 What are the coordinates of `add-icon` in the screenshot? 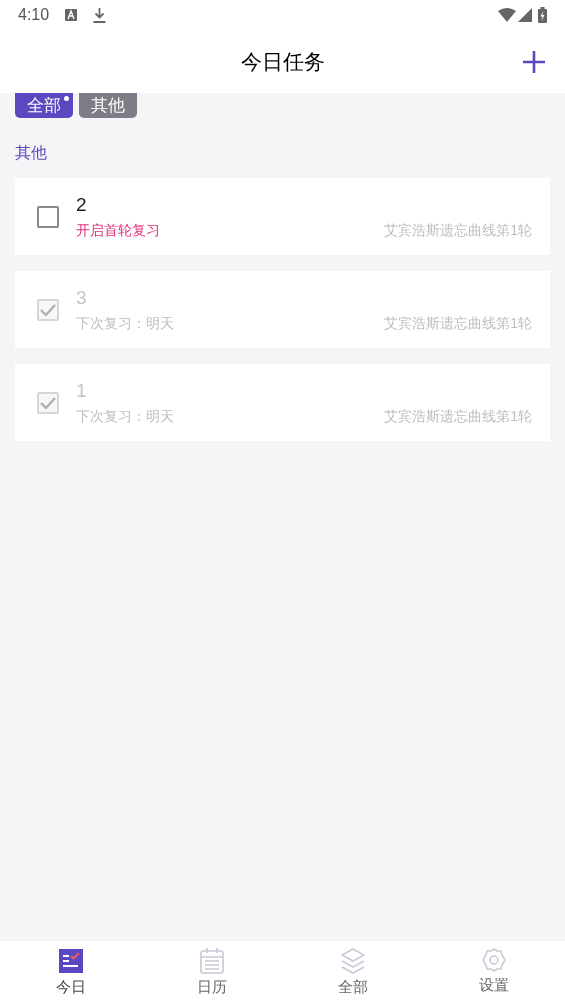 It's located at (534, 62).